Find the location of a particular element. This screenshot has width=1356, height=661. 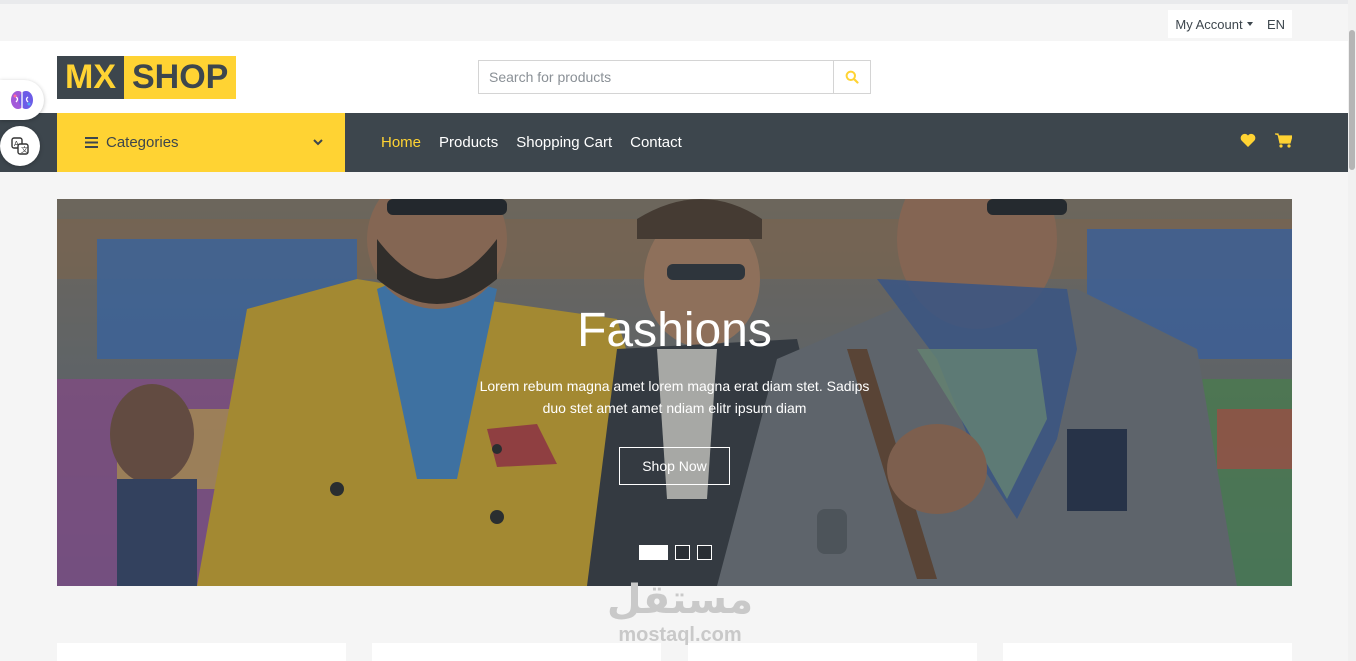

my-account-dropdown: My Account is located at coordinates (1214, 24).